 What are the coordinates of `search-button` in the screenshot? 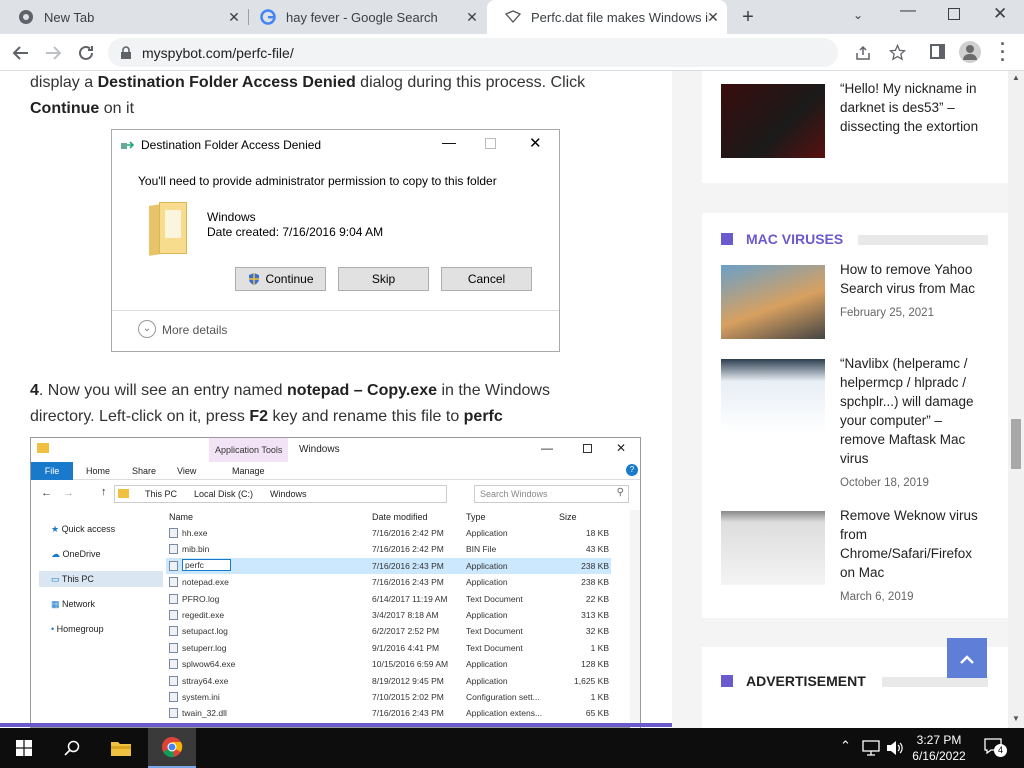 It's located at (72, 748).